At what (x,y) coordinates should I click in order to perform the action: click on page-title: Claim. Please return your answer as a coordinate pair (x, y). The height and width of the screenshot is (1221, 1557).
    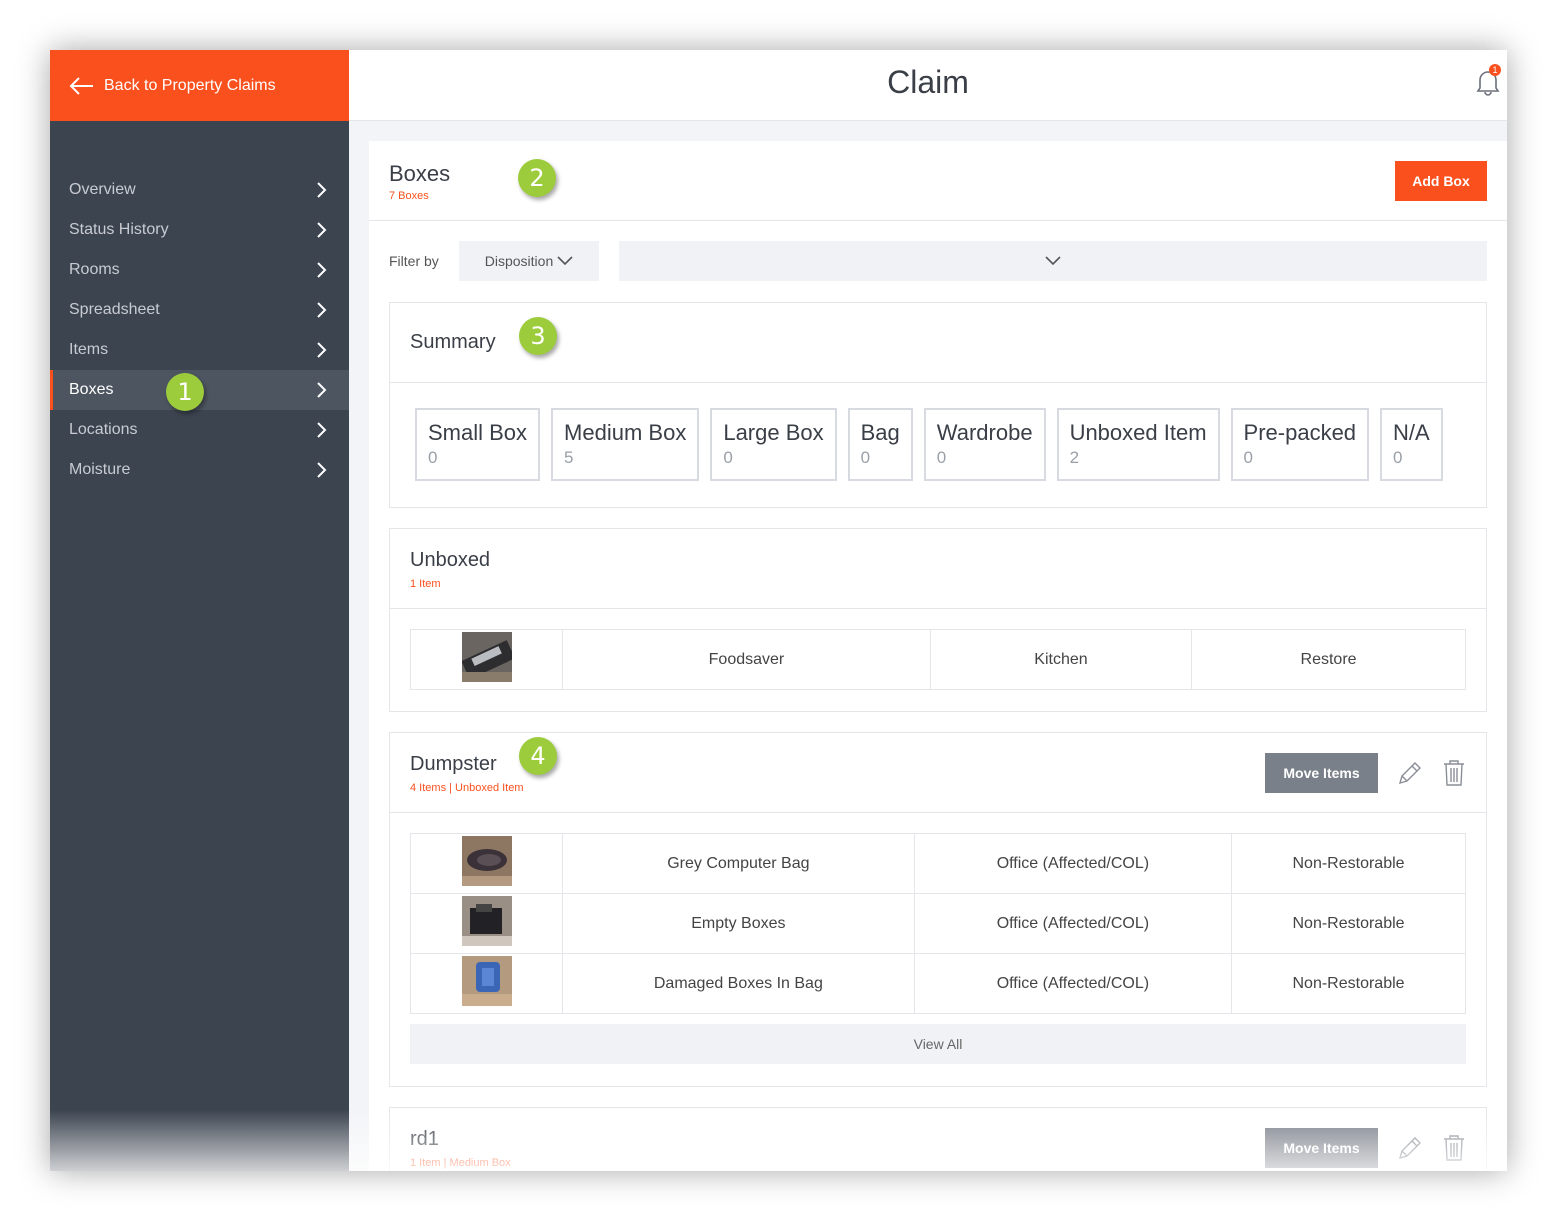
    Looking at the image, I should click on (928, 82).